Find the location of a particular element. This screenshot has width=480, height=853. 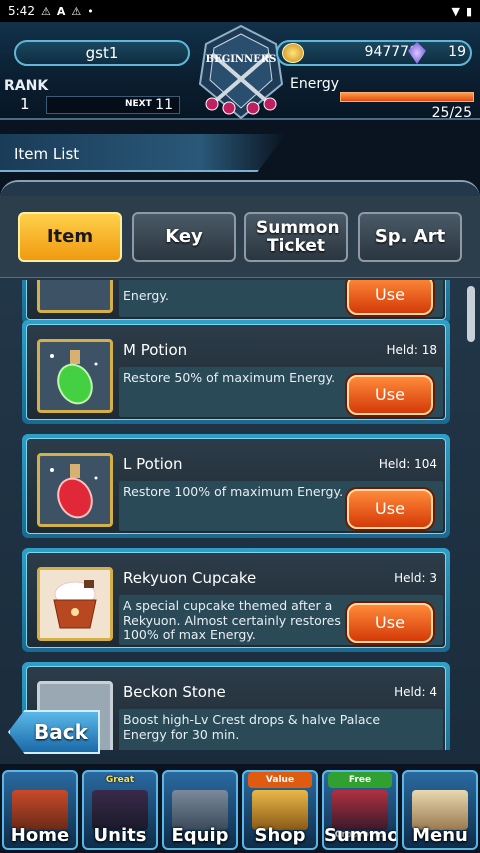

page-title: Item List is located at coordinates (47, 154).